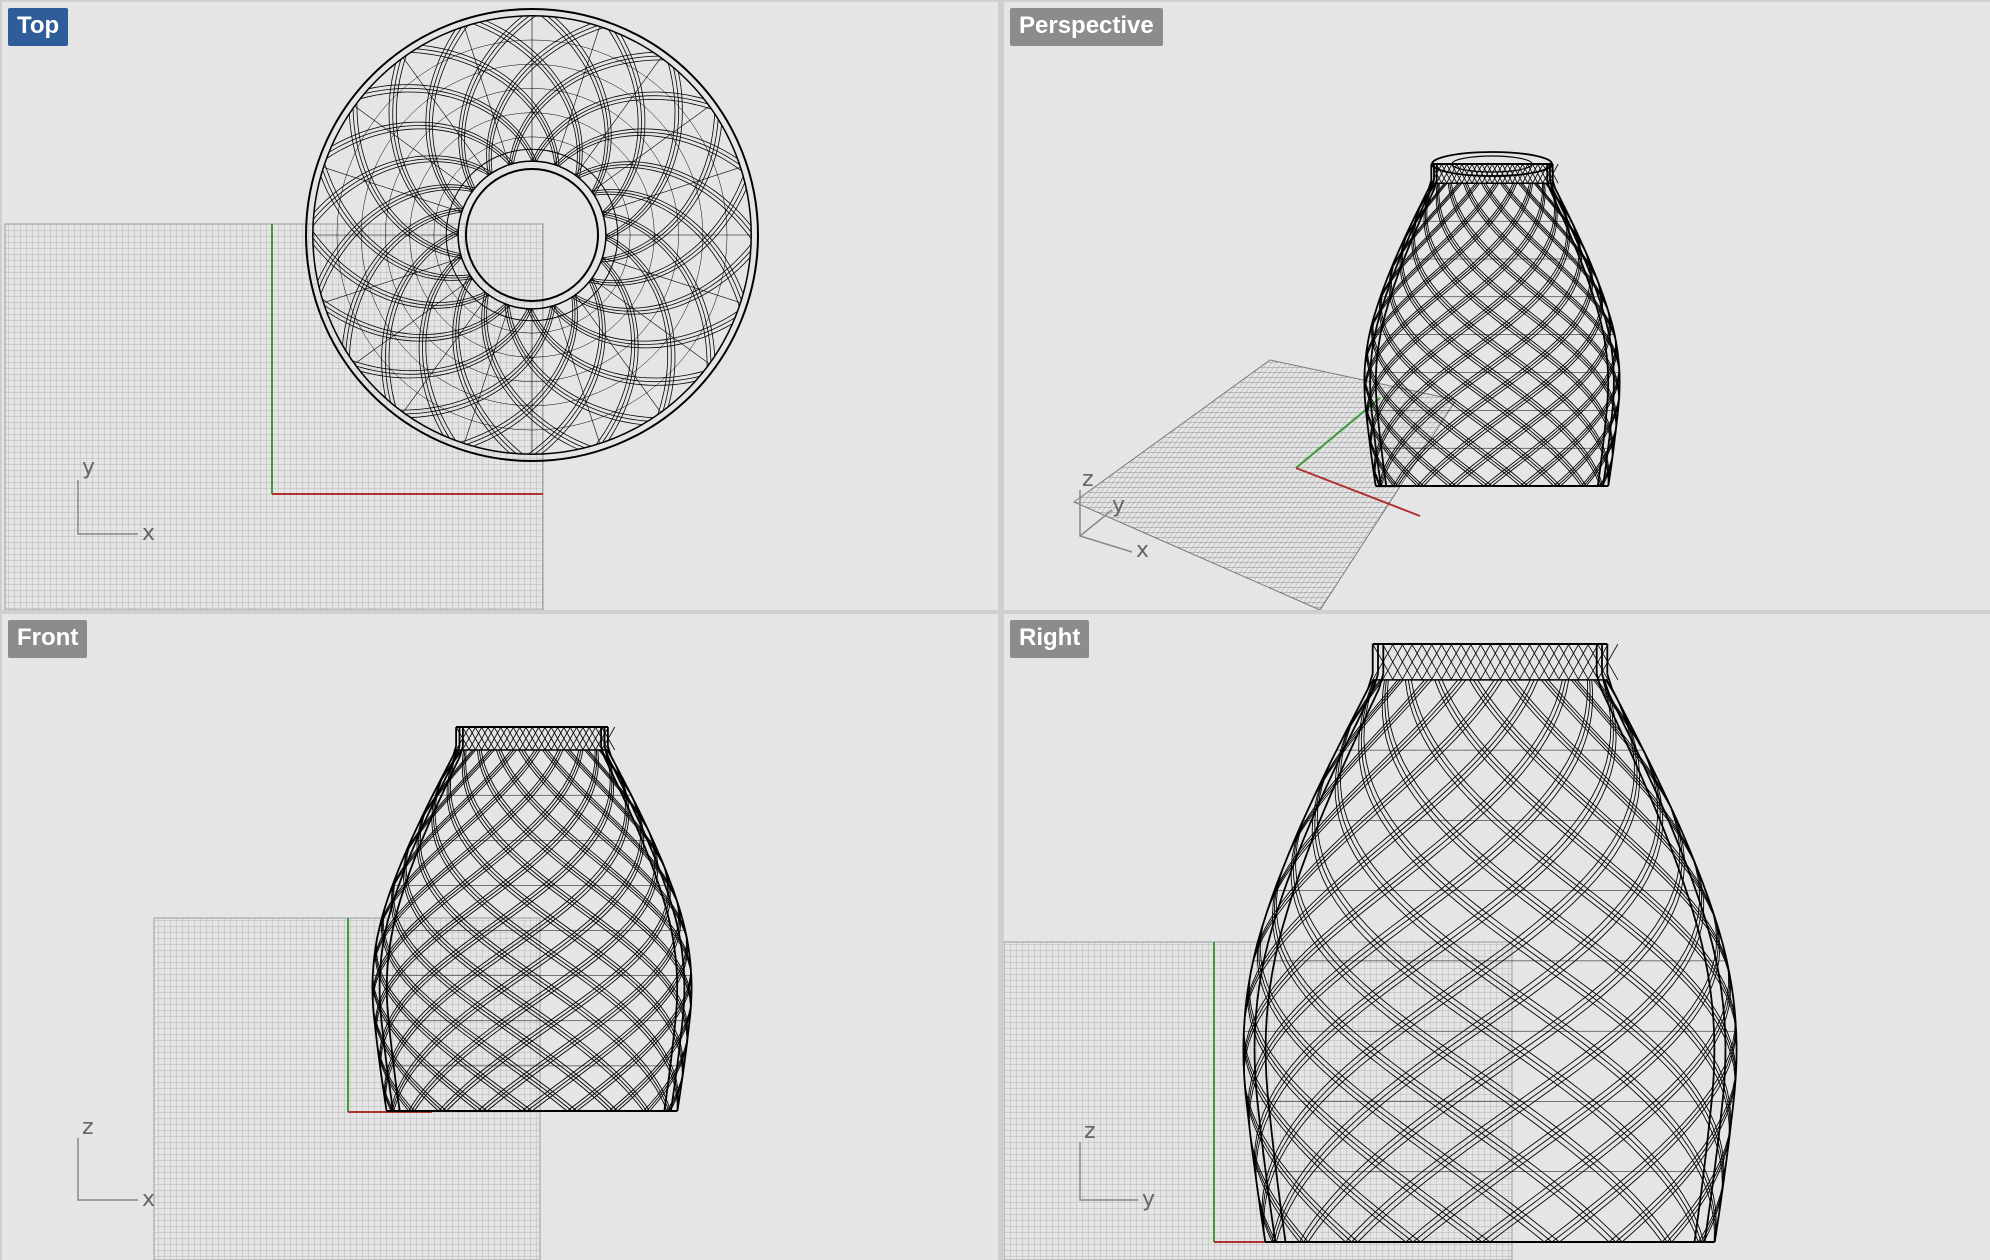 This screenshot has height=1260, width=1990. What do you see at coordinates (1086, 27) in the screenshot?
I see `viewport-label-perspective: Perspective` at bounding box center [1086, 27].